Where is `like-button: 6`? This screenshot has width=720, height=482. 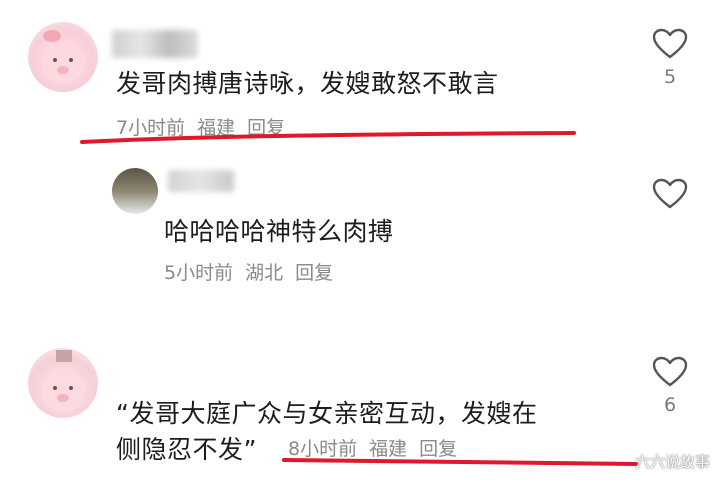 like-button: 6 is located at coordinates (670, 386).